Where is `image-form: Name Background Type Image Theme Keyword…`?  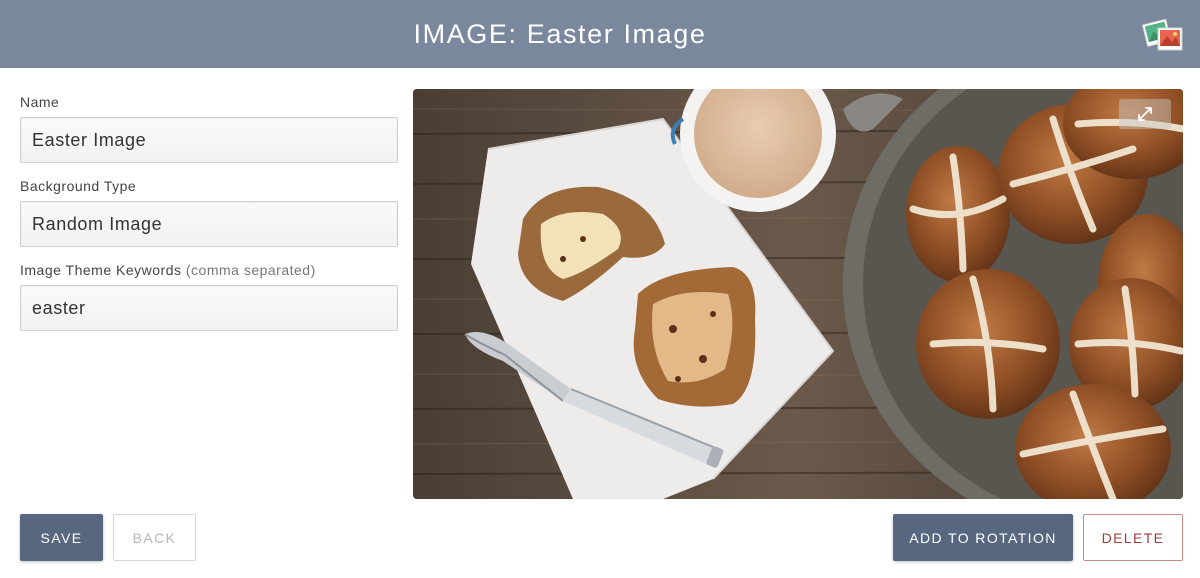
image-form: Name Background Type Image Theme Keyword… is located at coordinates (209, 220).